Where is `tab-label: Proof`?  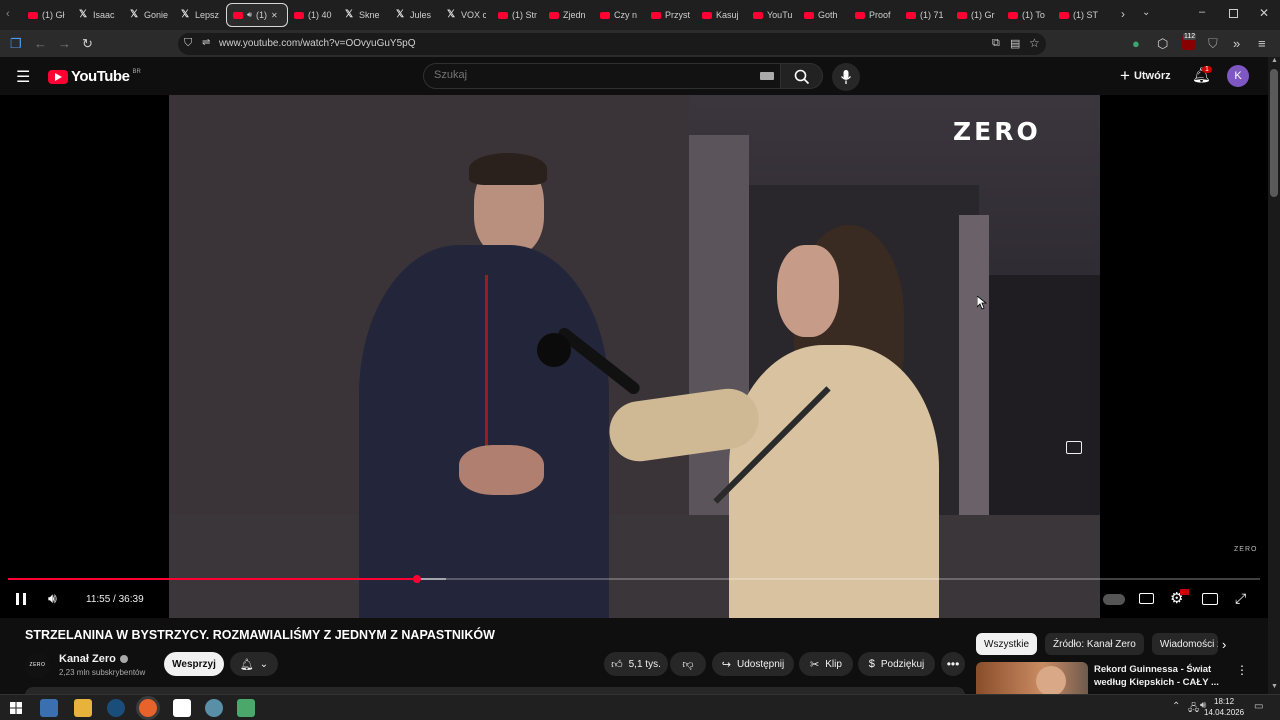
tab-label: Proof is located at coordinates (880, 15).